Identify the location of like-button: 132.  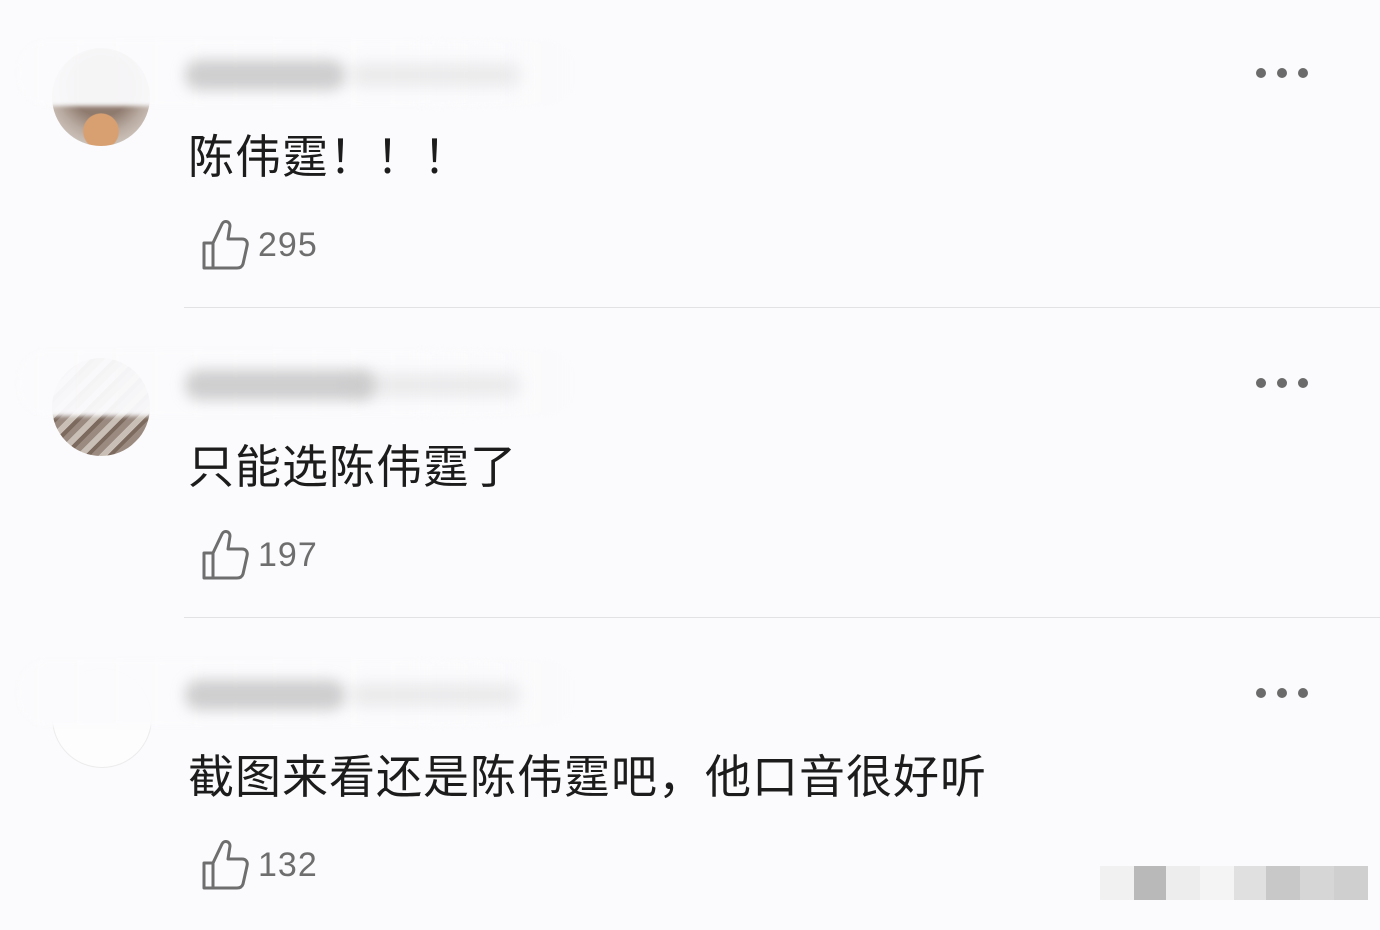
(259, 865).